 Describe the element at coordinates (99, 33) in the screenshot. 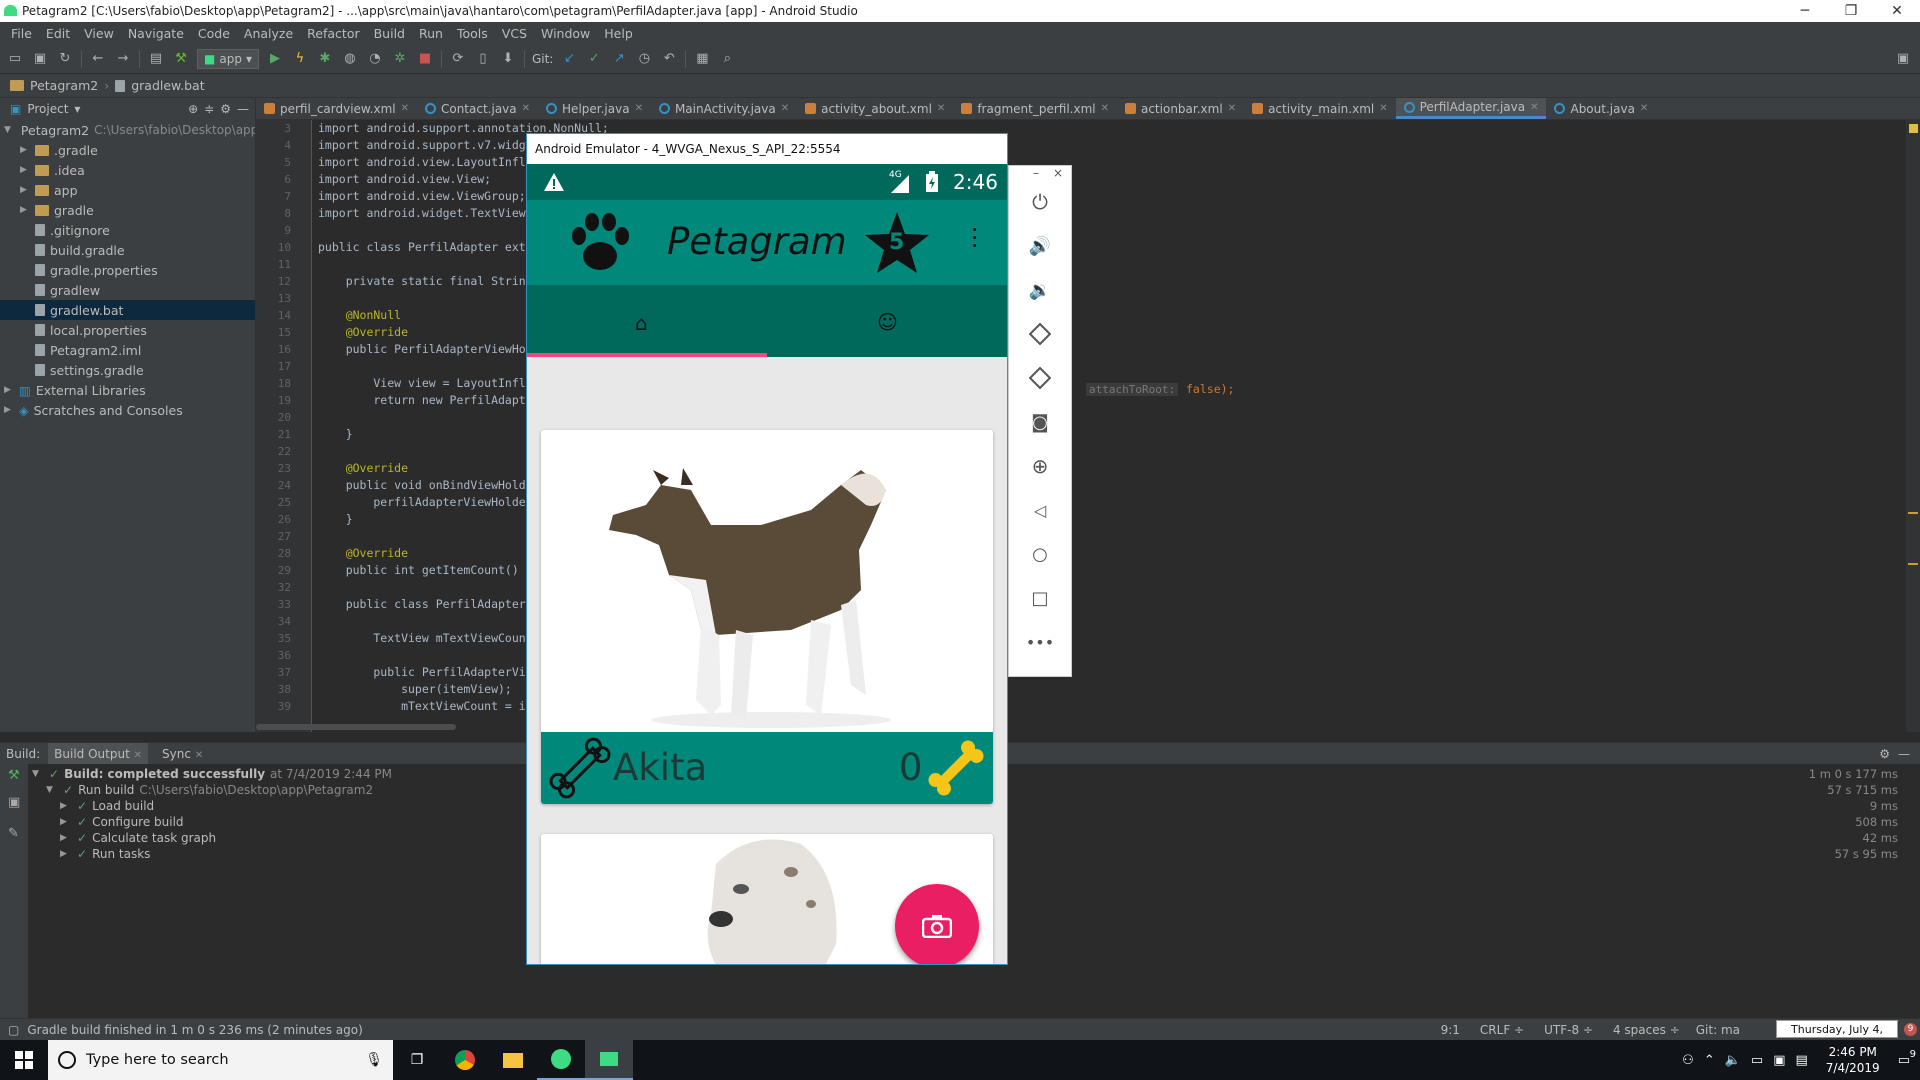

I see `menu-item-view: View` at that location.